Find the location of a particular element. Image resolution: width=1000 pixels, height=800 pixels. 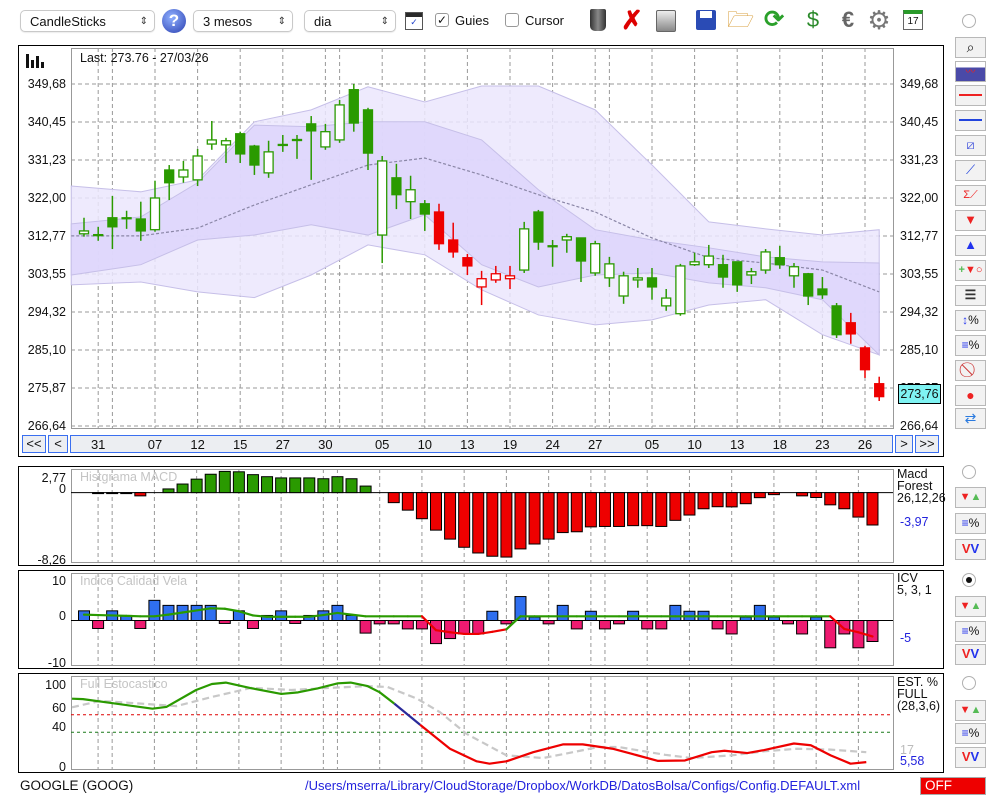

y-axis-label-right: 340,45 is located at coordinates (919, 122).